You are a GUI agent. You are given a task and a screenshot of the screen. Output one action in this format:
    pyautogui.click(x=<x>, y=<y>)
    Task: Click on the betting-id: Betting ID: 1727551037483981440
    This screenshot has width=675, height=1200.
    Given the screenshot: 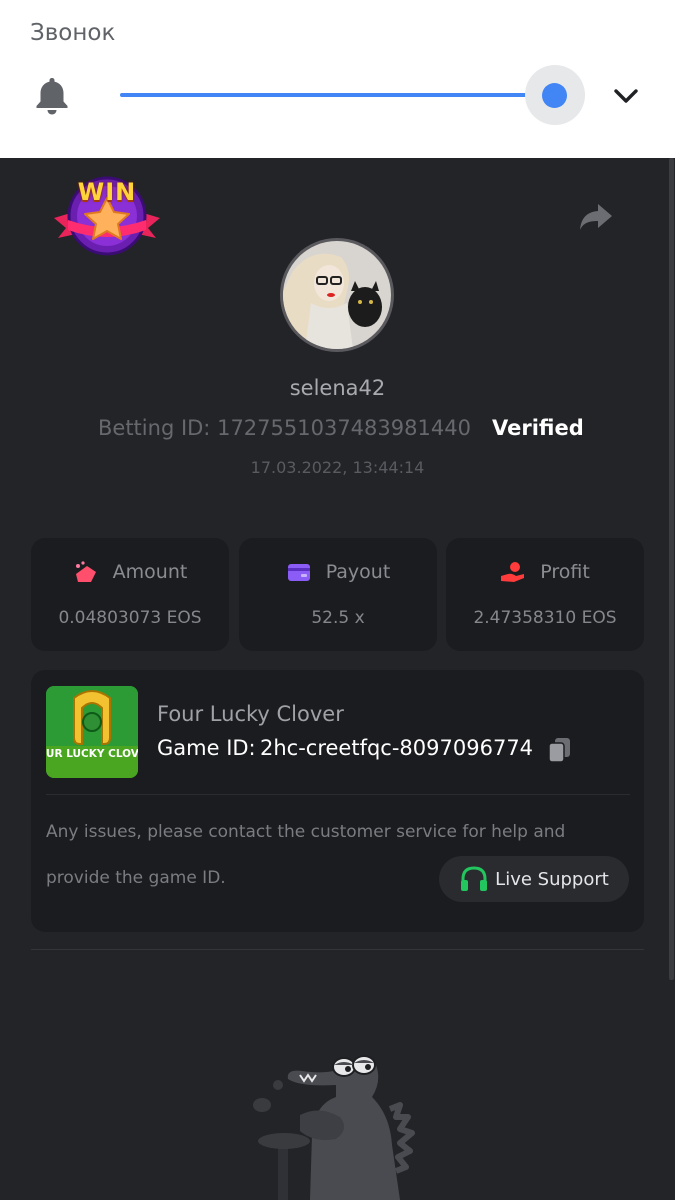 What is the action you would take?
    pyautogui.click(x=284, y=428)
    